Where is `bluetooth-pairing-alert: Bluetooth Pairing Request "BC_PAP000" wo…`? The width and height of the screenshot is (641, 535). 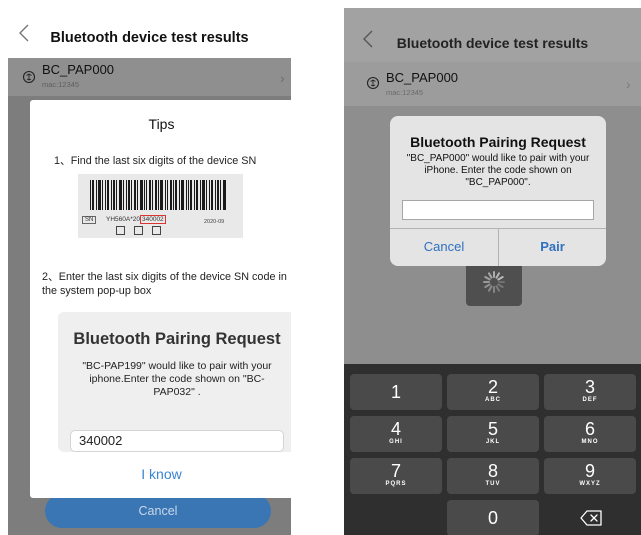
bluetooth-pairing-alert: Bluetooth Pairing Request "BC_PAP000" wo… is located at coordinates (498, 191).